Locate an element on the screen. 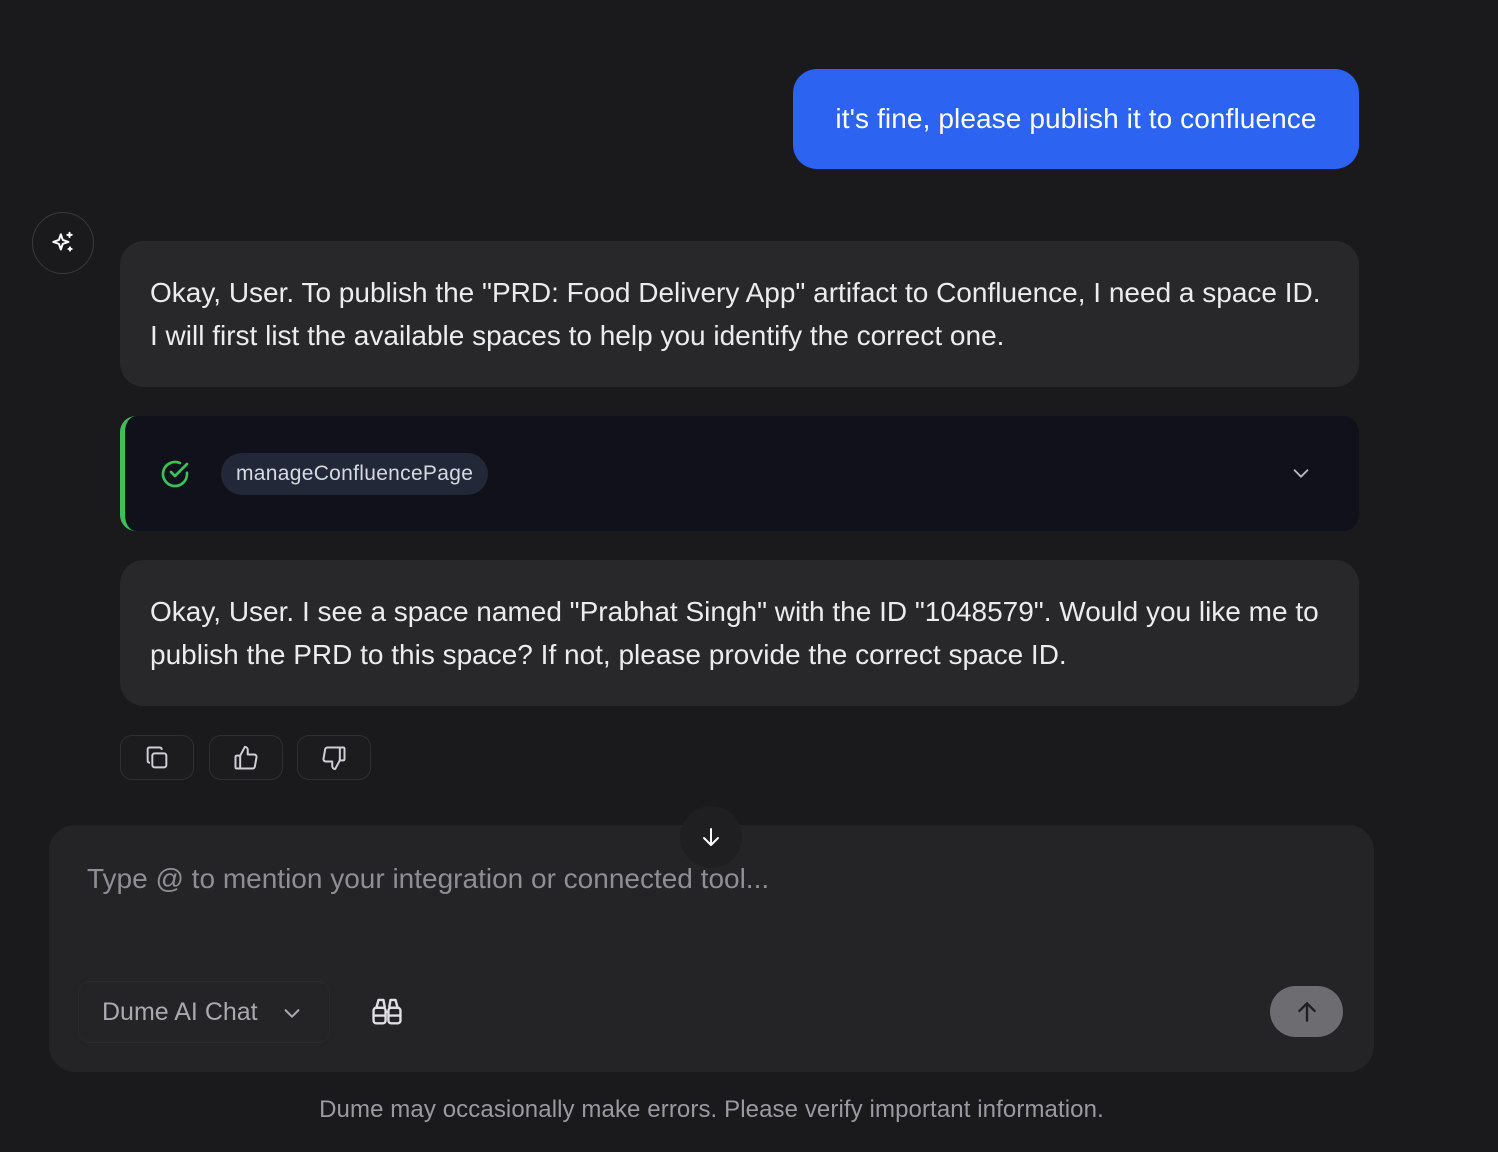 The width and height of the screenshot is (1498, 1152). send-button is located at coordinates (1306, 1011).